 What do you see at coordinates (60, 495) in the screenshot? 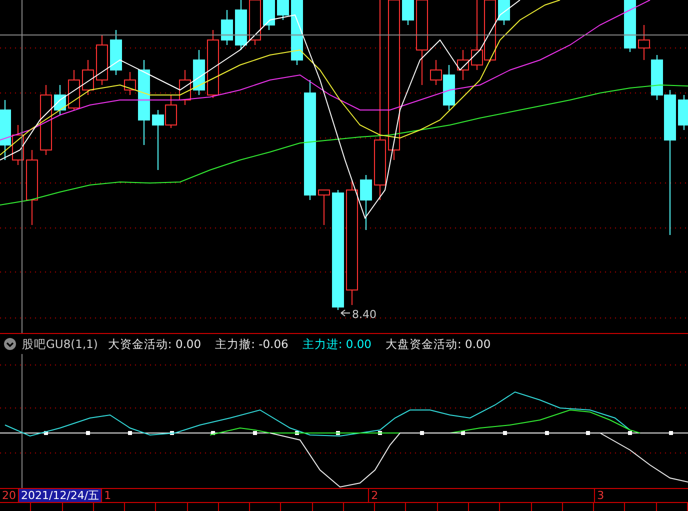
I see `date-label: 2021/12/24/五` at bounding box center [60, 495].